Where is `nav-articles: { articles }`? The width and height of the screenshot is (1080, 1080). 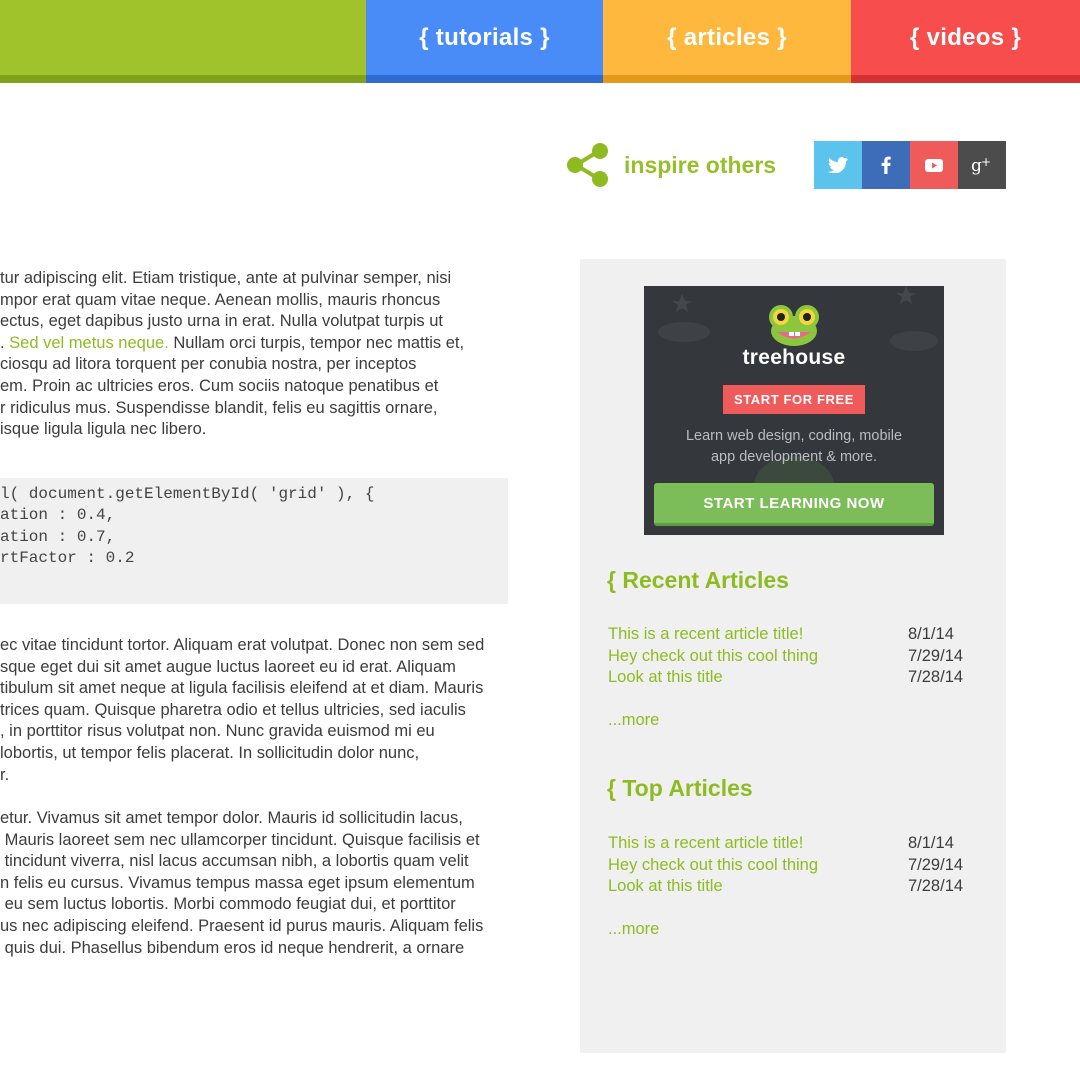 nav-articles: { articles } is located at coordinates (727, 41).